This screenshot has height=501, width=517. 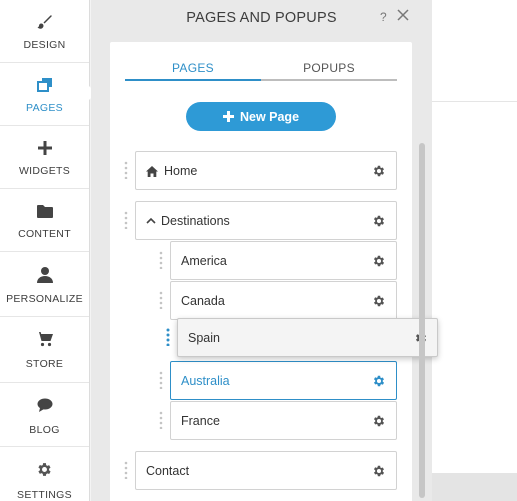 I want to click on sidebar-item-label: PERSONALIZE, so click(x=44, y=299).